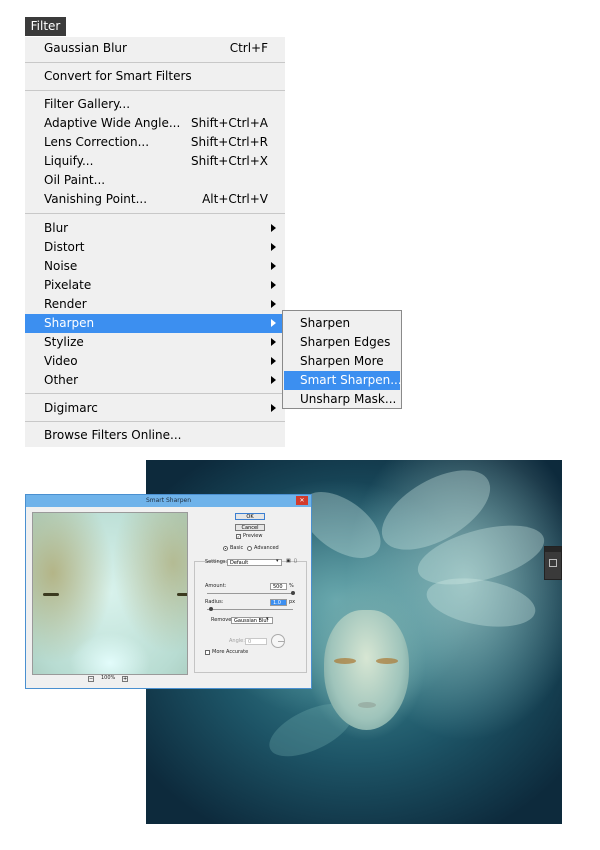  Describe the element at coordinates (295, 561) in the screenshot. I see `trash-icon: ▯` at that location.